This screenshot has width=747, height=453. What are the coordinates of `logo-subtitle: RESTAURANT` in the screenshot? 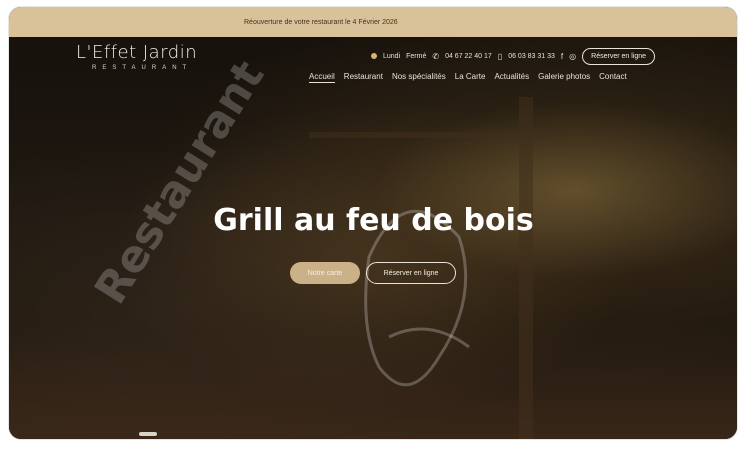 It's located at (142, 68).